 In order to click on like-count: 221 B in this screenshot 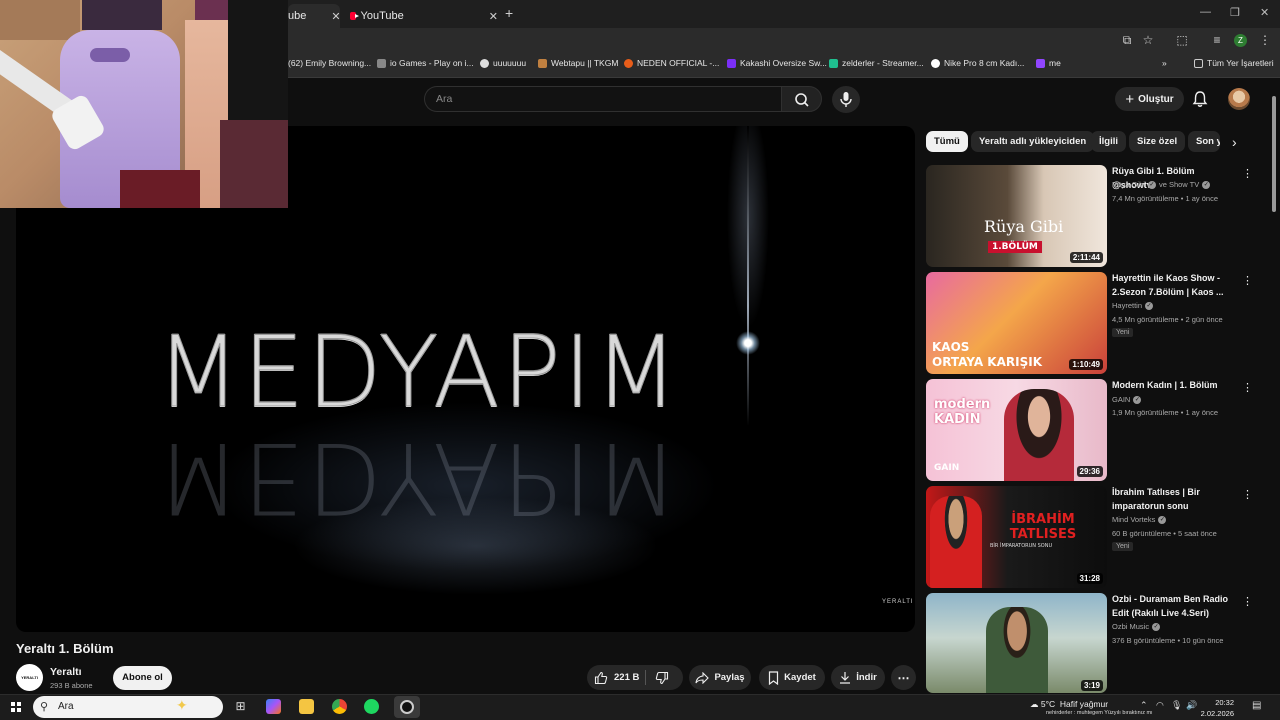, I will do `click(627, 677)`.